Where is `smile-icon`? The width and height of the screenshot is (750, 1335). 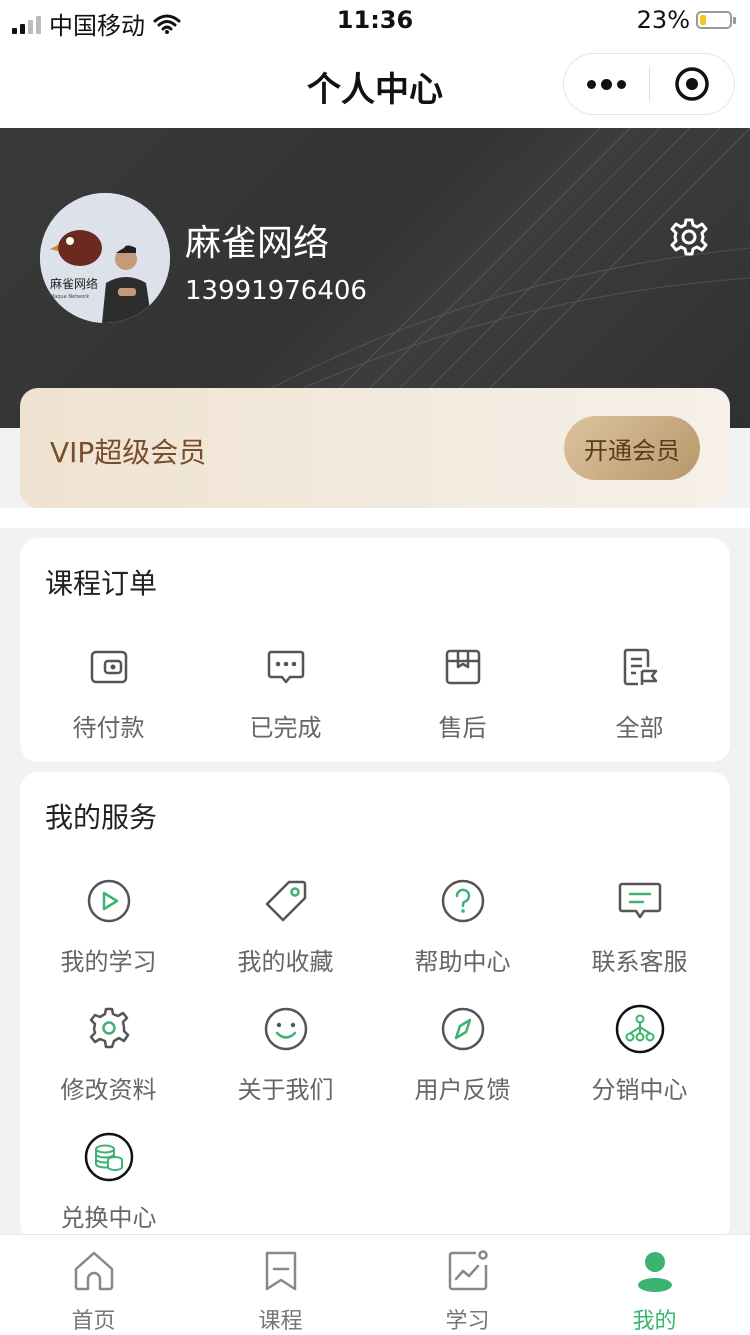 smile-icon is located at coordinates (285, 1029).